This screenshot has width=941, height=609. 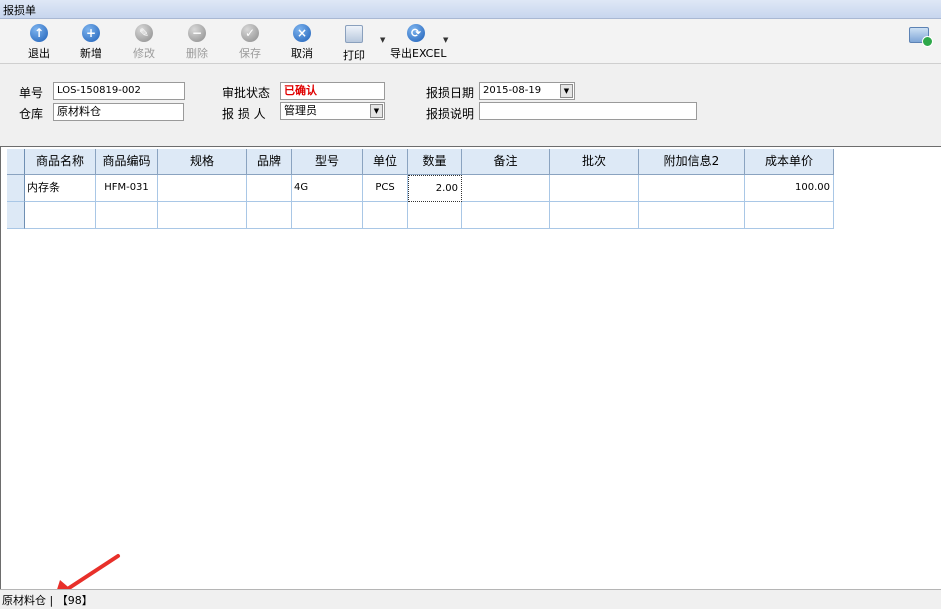 What do you see at coordinates (470, 599) in the screenshot?
I see `status-bar: 原材料仓 | 【98】` at bounding box center [470, 599].